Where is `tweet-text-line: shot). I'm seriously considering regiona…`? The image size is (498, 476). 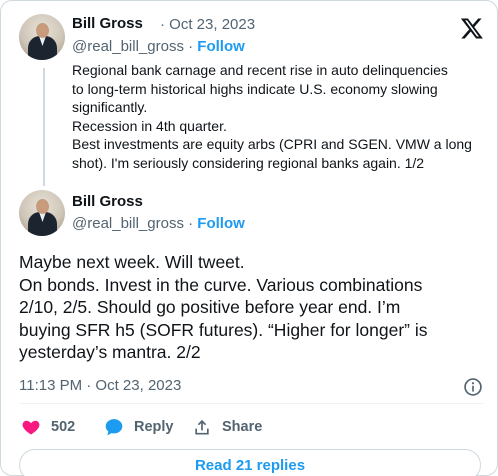
tweet-text-line: shot). I'm seriously considering regiona… is located at coordinates (248, 162).